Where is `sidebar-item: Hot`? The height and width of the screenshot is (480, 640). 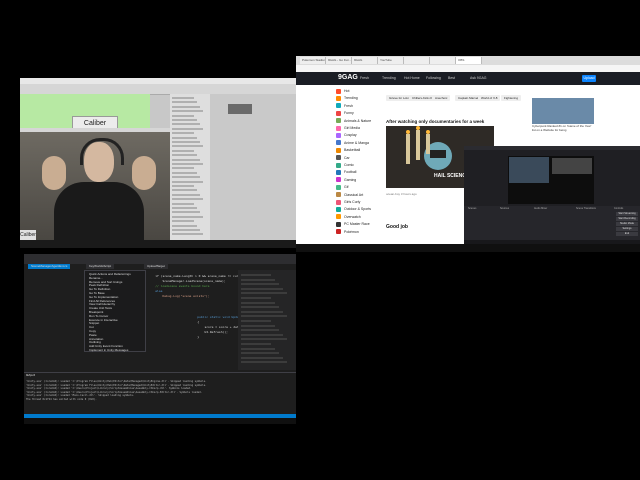
sidebar-item: Hot is located at coordinates (342, 91).